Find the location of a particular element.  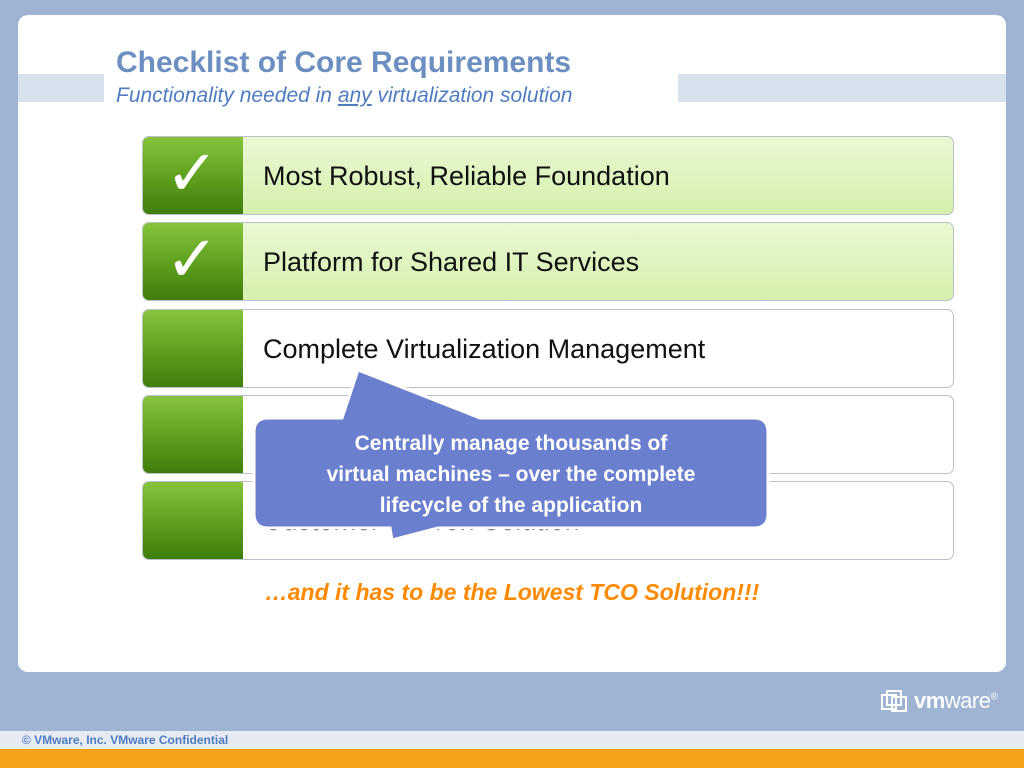

vmware-logo-icon is located at coordinates (894, 701).